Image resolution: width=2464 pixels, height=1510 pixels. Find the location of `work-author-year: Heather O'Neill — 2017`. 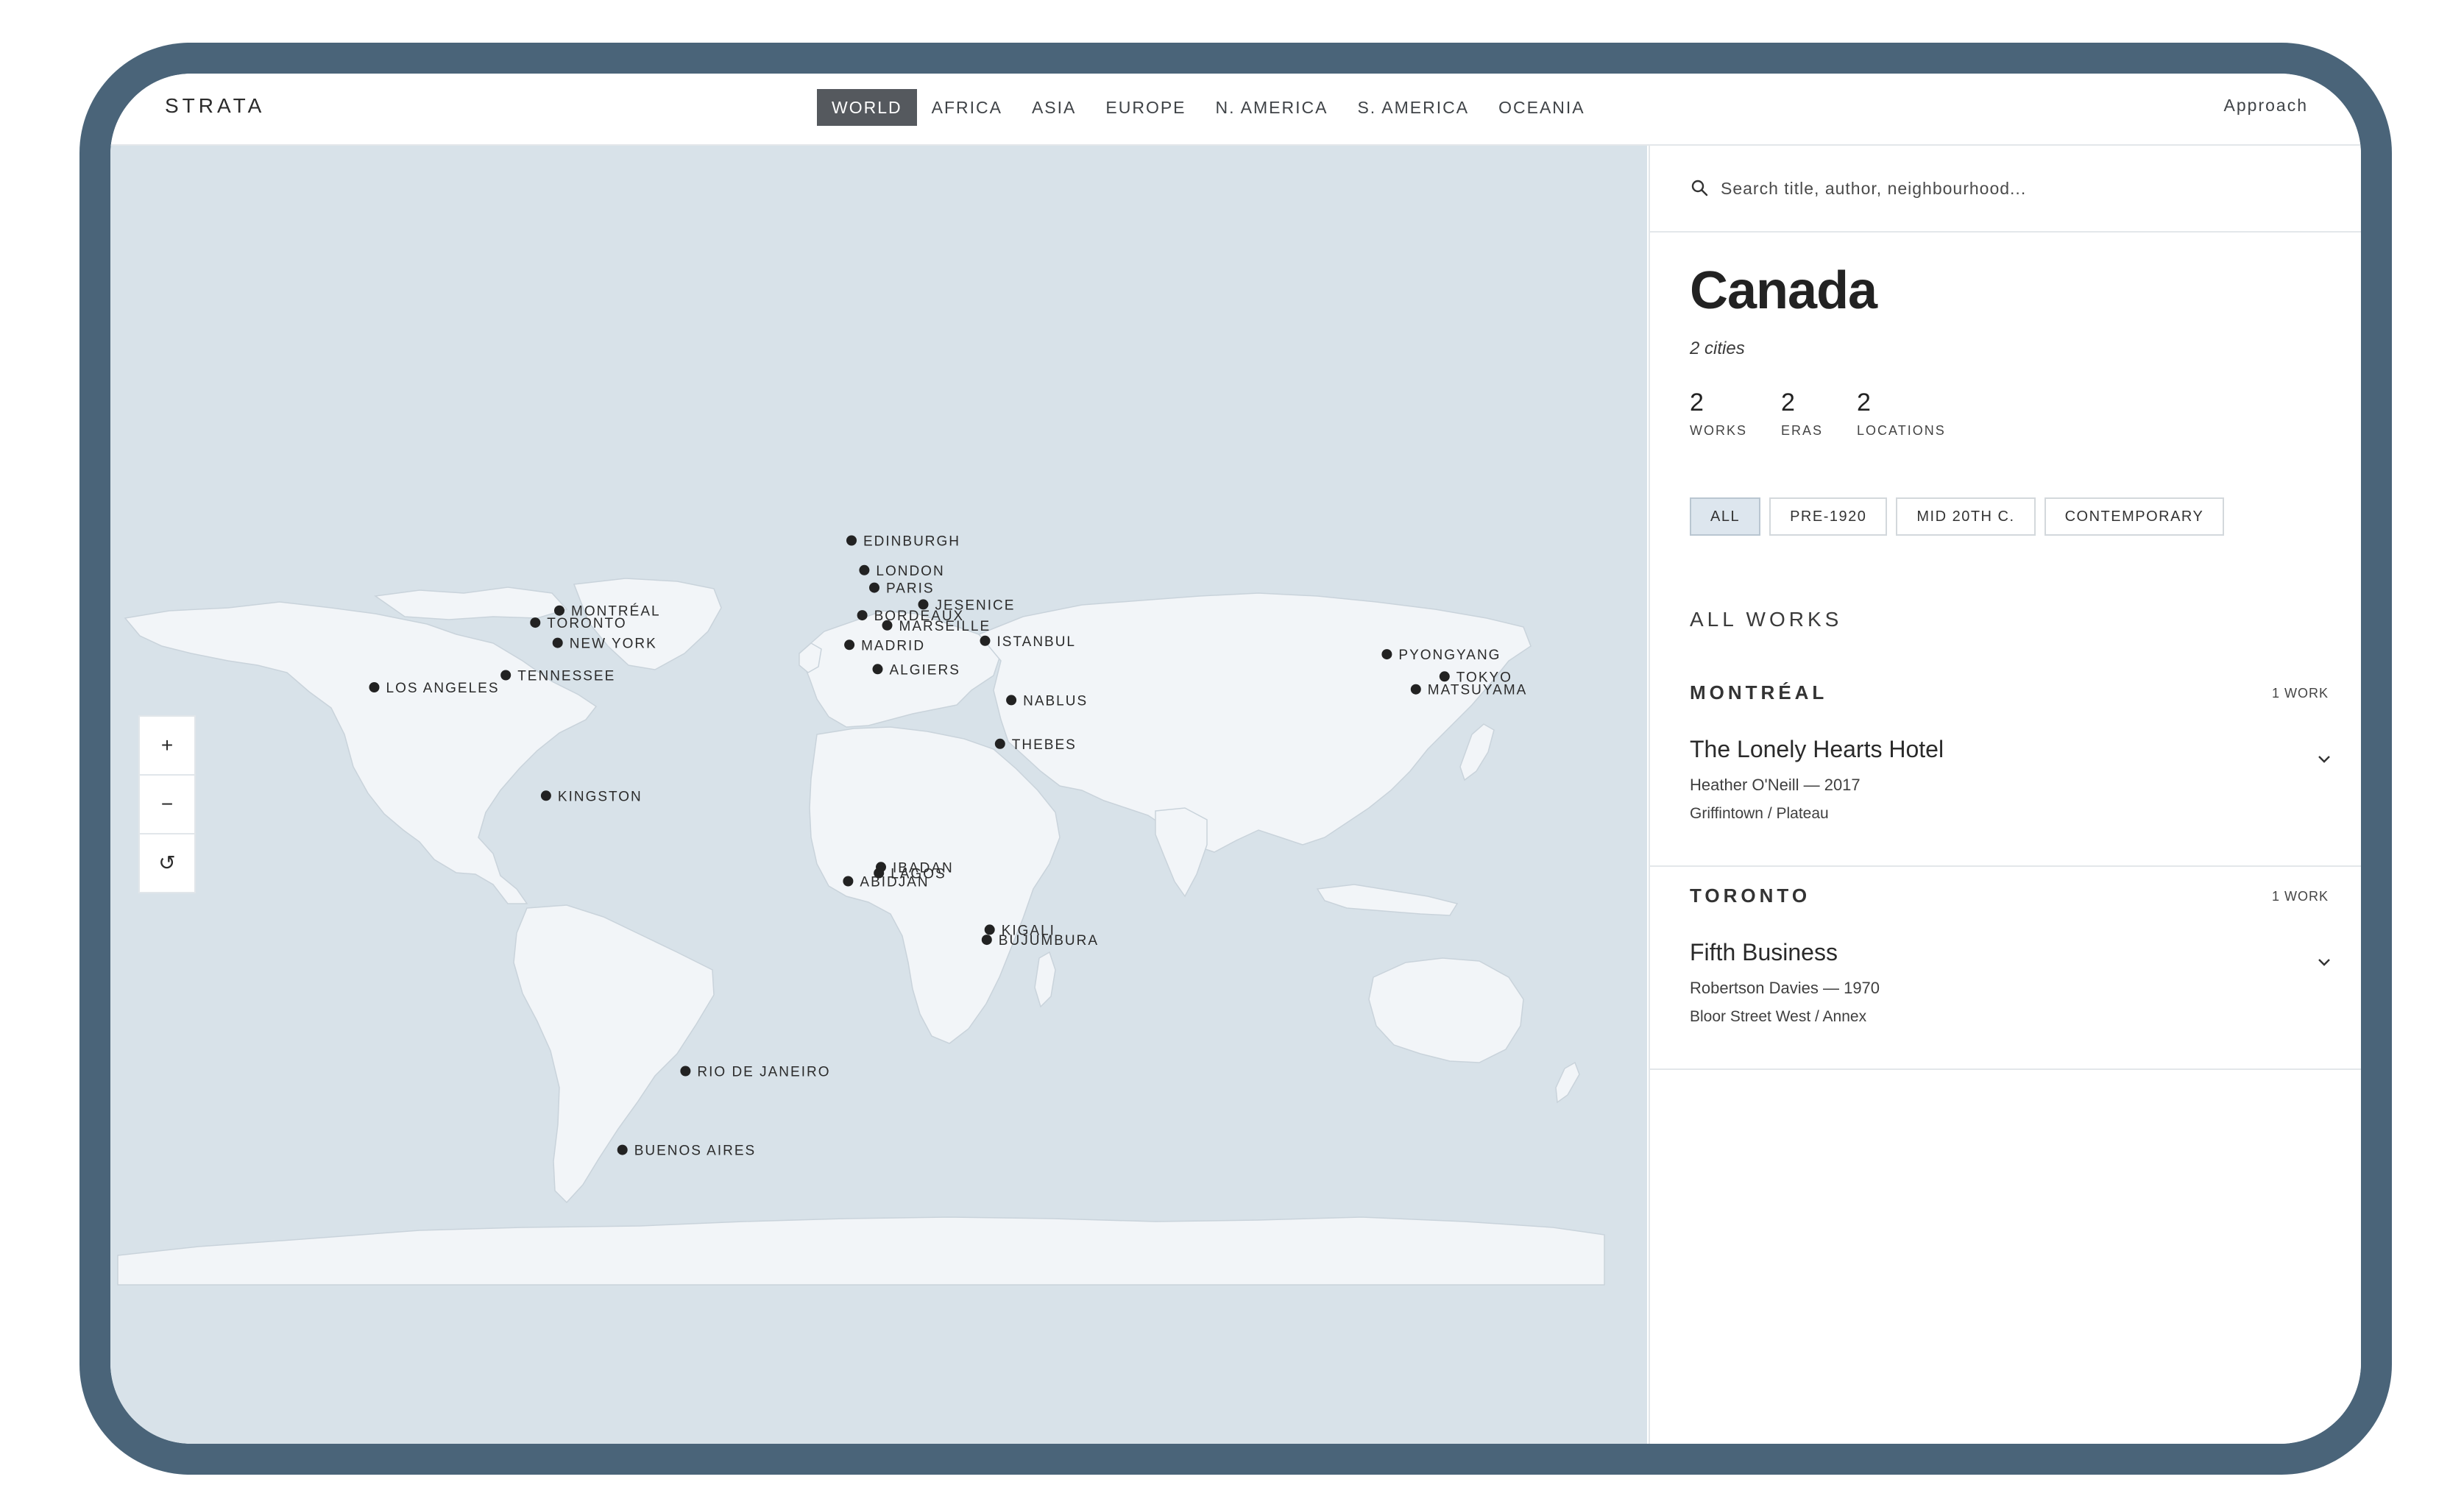

work-author-year: Heather O'Neill — 2017 is located at coordinates (1776, 785).